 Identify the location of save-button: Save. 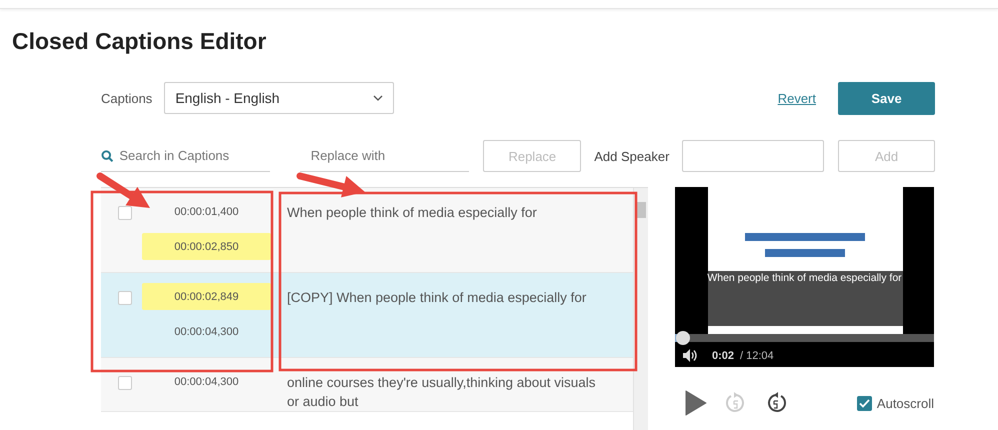
(886, 98).